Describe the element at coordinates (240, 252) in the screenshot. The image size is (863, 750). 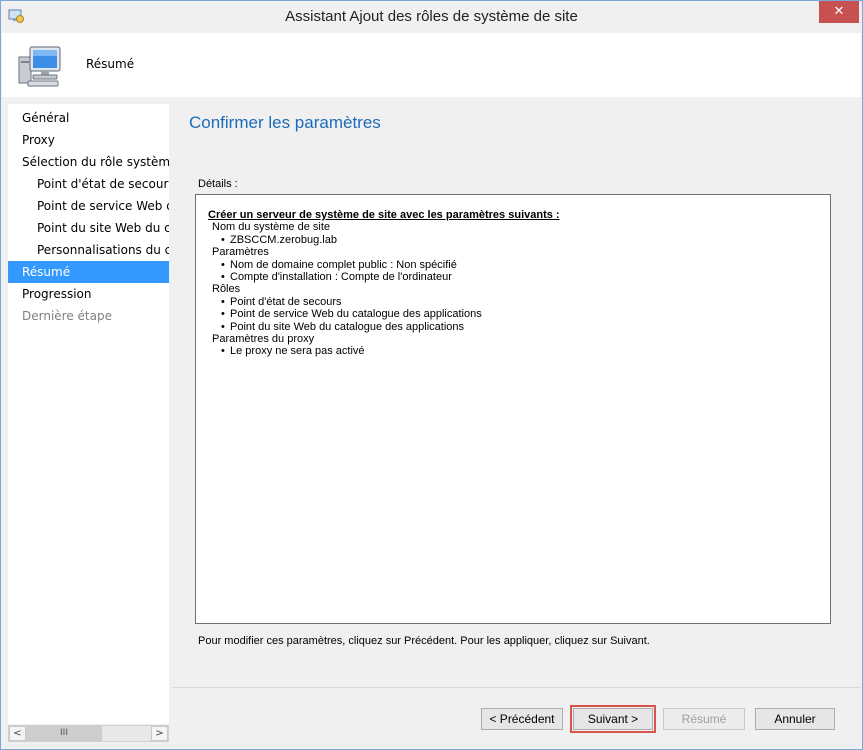
I see `section-title: Paramètres` at that location.